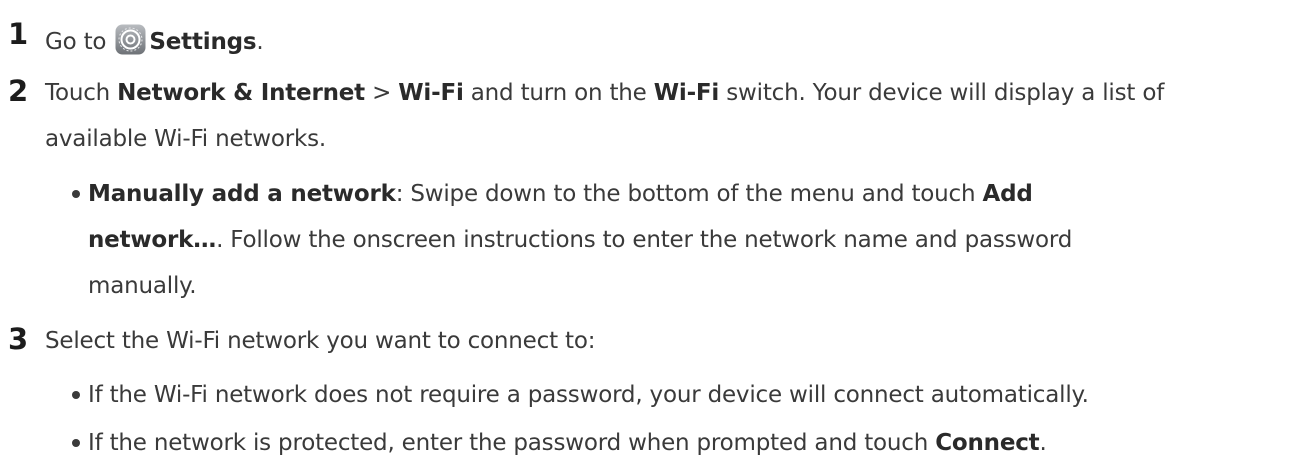 The height and width of the screenshot is (461, 1309). Describe the element at coordinates (260, 42) in the screenshot. I see `step-1-suffix: .` at that location.